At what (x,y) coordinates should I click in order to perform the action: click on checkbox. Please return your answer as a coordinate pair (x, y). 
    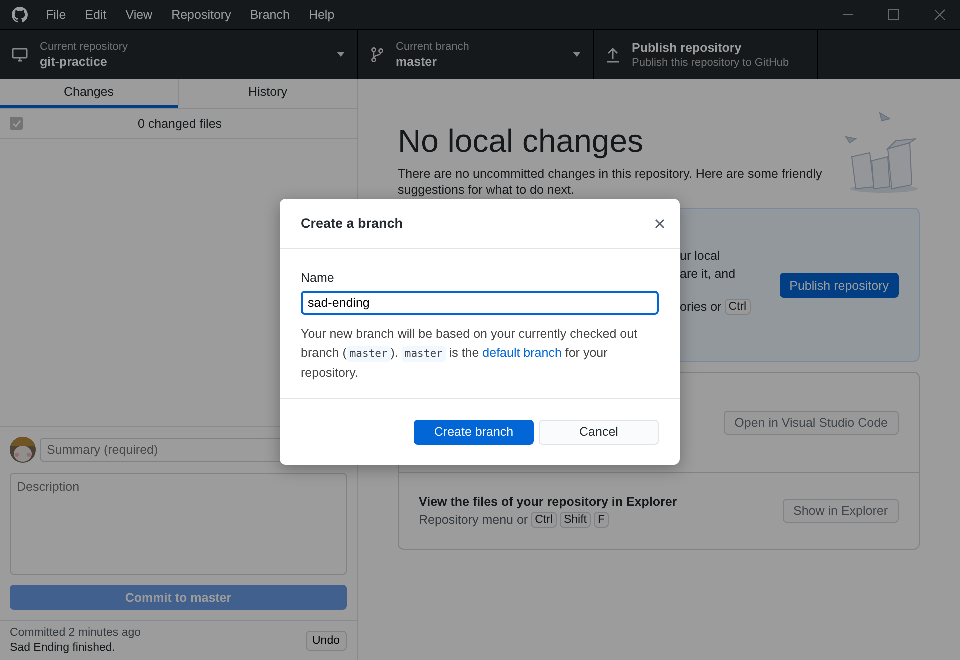
    Looking at the image, I should click on (16, 123).